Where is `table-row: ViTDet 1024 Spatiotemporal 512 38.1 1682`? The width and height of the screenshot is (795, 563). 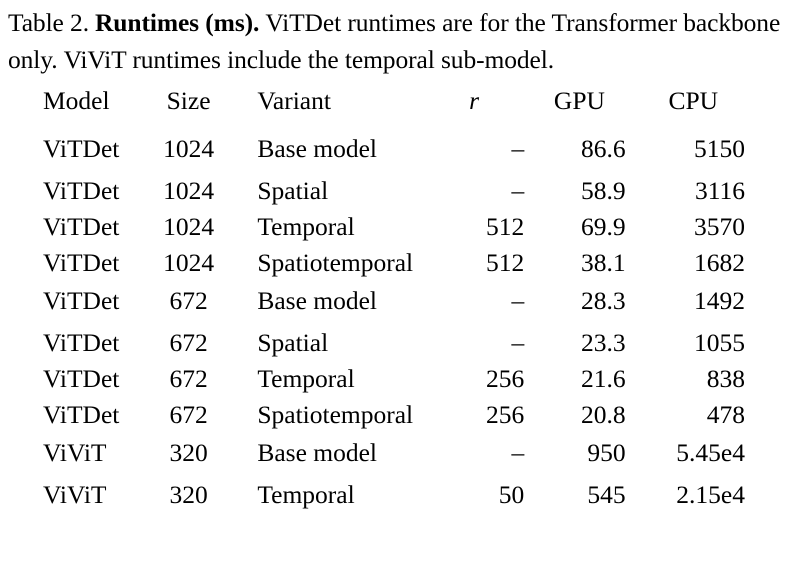
table-row: ViTDet 1024 Spatiotemporal 512 38.1 1682 is located at coordinates (393, 269).